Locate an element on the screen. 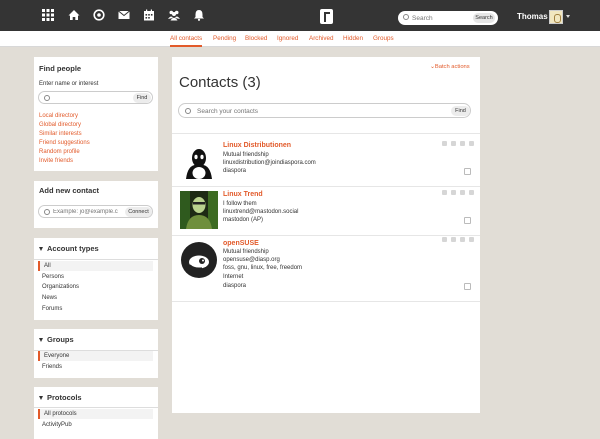  account-type-all: All is located at coordinates (95, 266).